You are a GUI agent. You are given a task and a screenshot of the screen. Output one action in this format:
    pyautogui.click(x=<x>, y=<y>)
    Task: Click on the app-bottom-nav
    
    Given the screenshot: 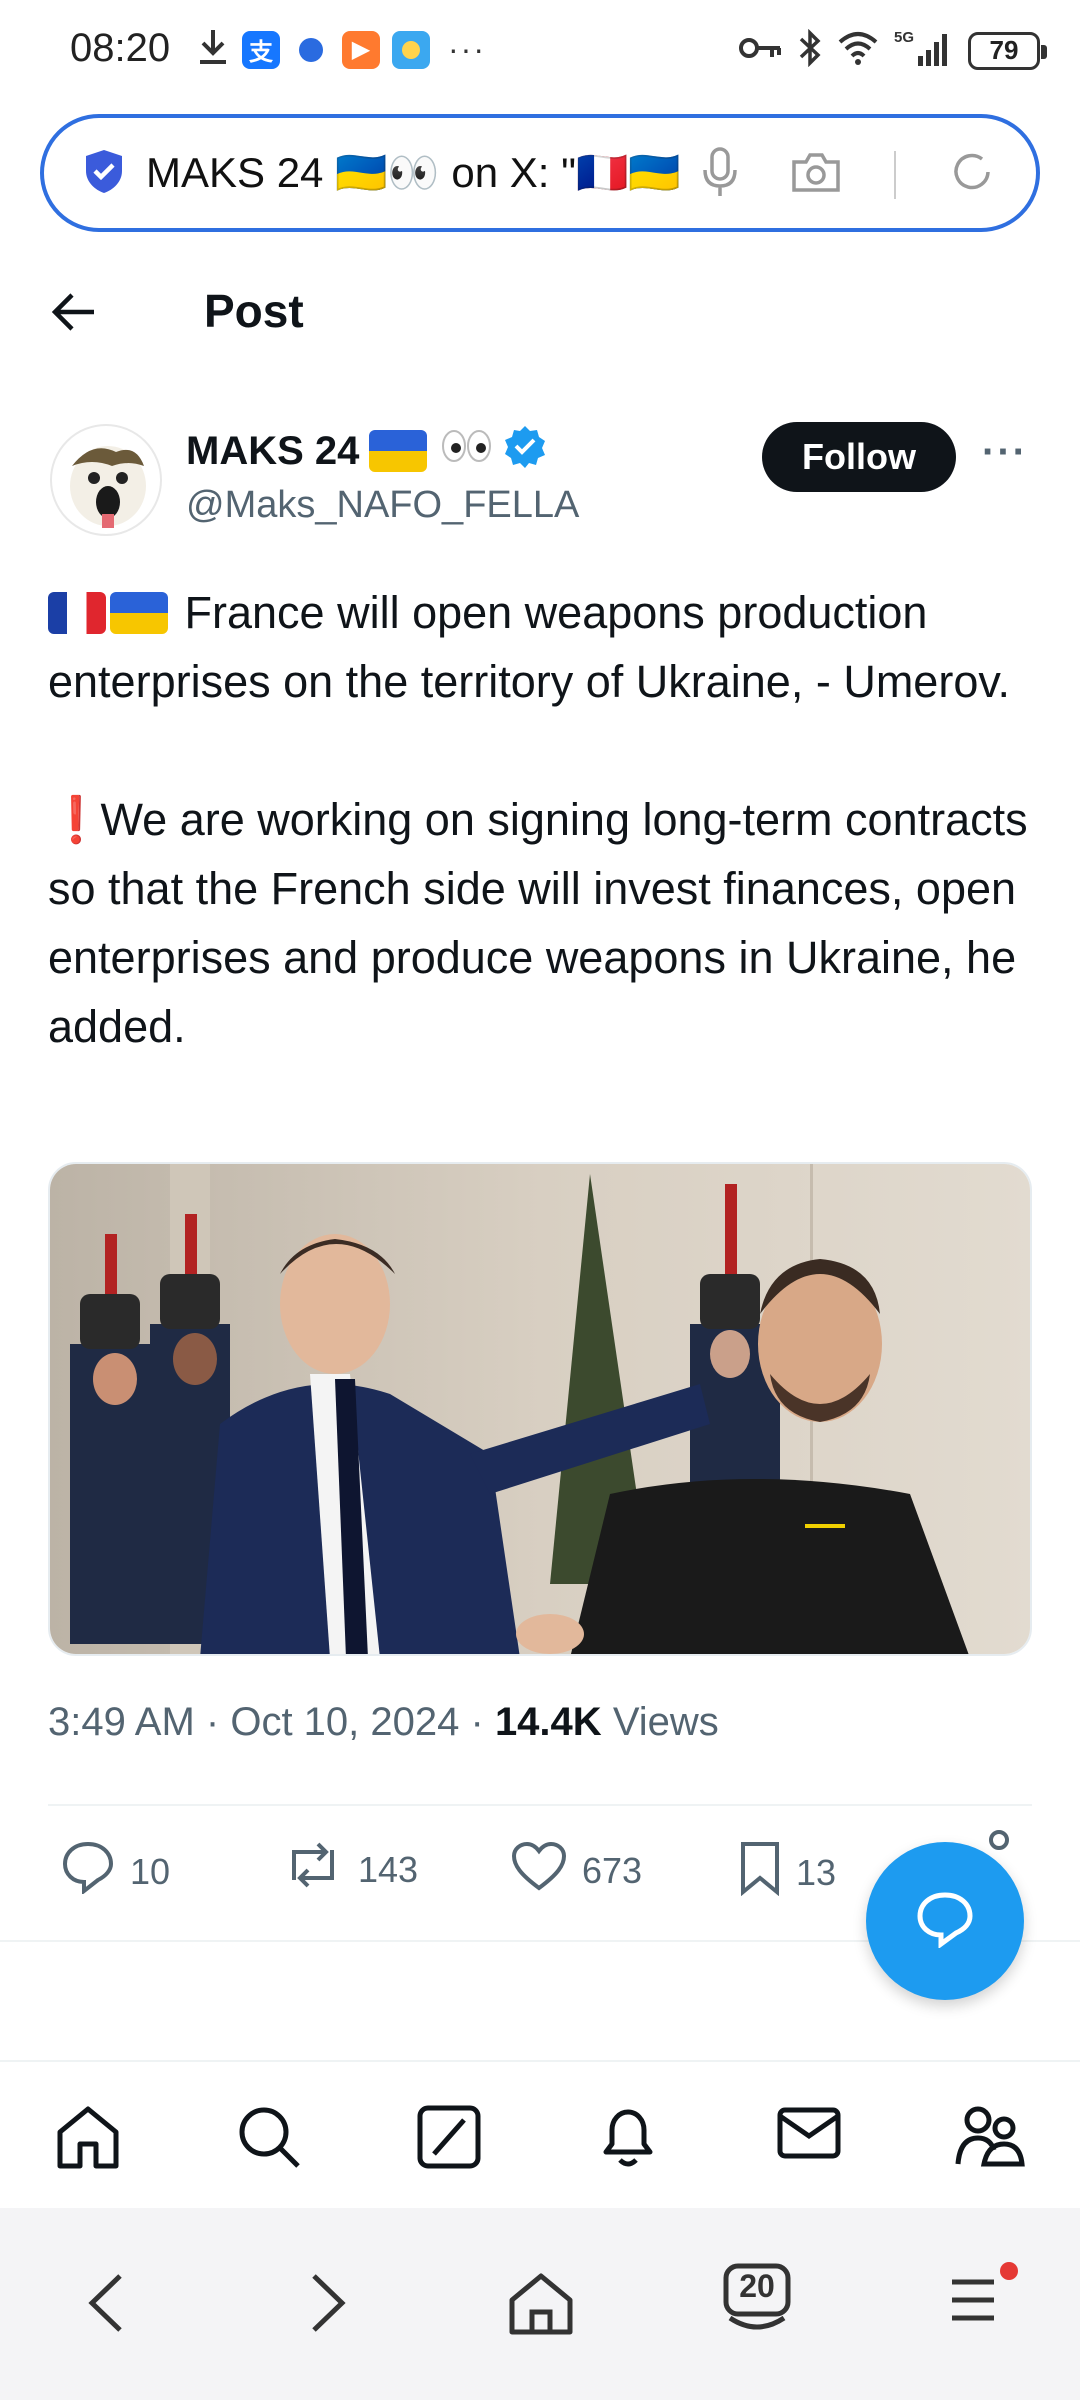 What is the action you would take?
    pyautogui.click(x=540, y=2134)
    